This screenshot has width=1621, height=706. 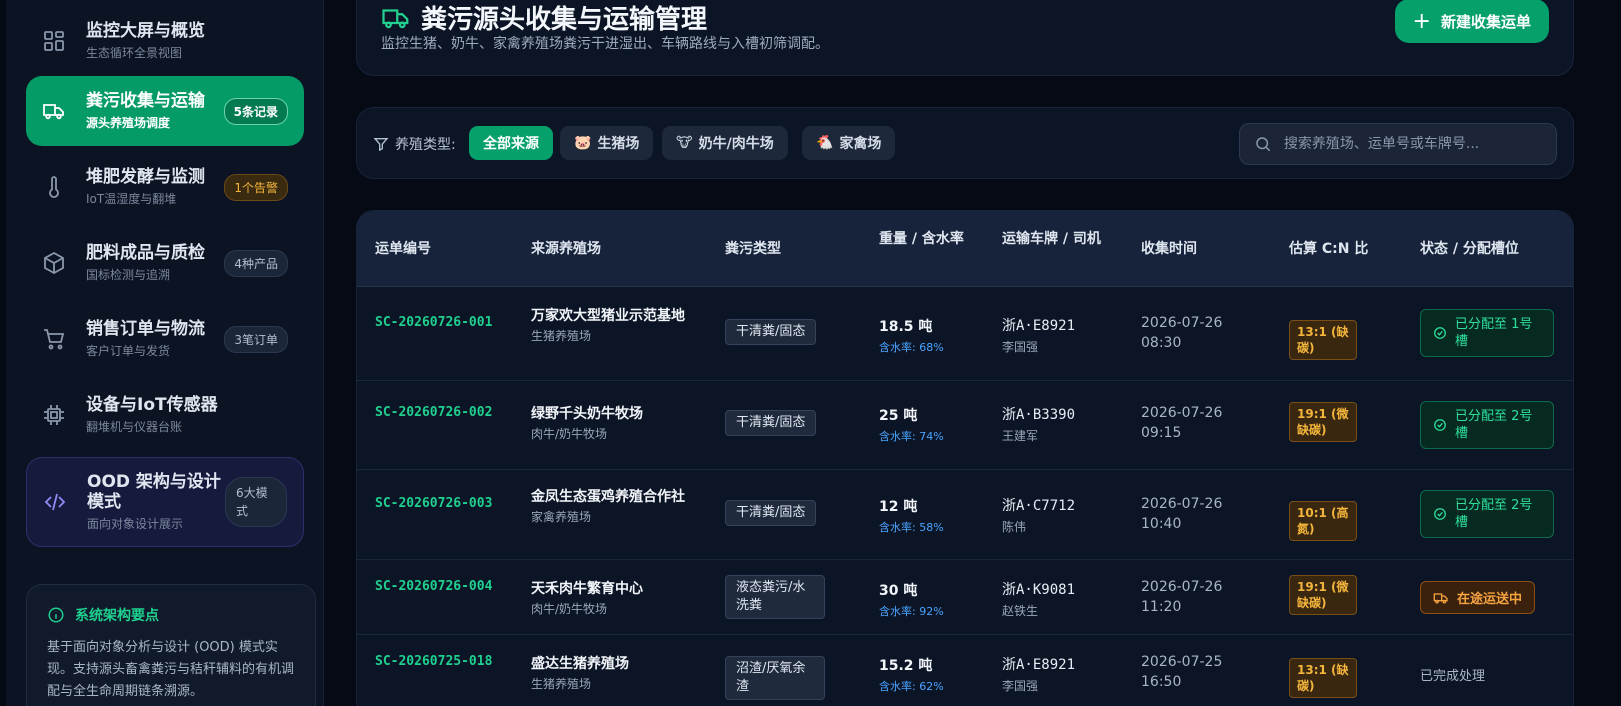 What do you see at coordinates (435, 504) in the screenshot?
I see `order-id: SC-20260726-003` at bounding box center [435, 504].